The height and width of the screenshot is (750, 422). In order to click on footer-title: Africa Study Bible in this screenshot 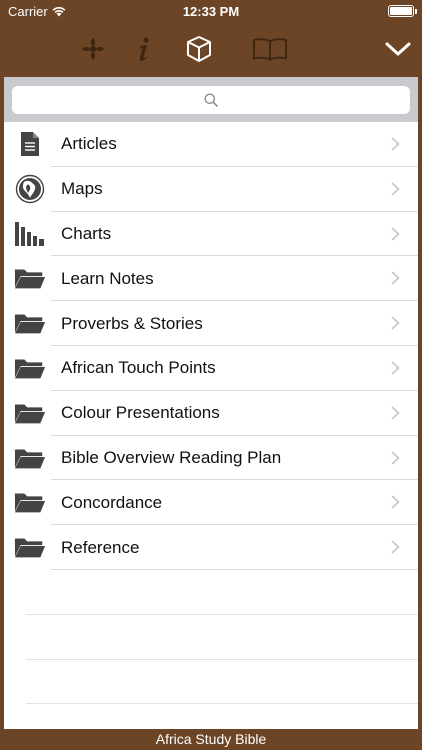, I will do `click(211, 739)`.